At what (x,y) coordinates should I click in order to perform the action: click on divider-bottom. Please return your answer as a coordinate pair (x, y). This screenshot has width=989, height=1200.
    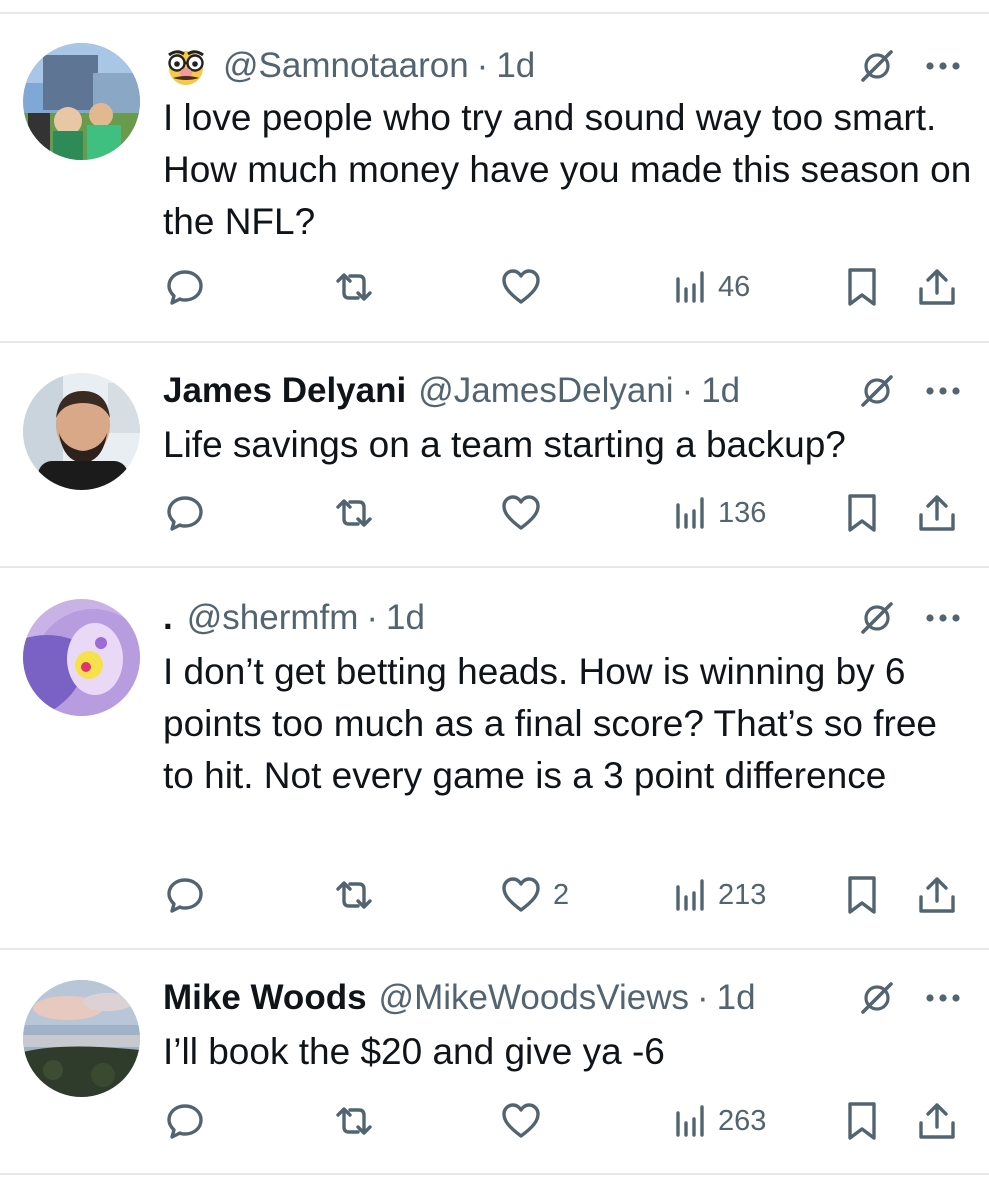
    Looking at the image, I should click on (494, 1174).